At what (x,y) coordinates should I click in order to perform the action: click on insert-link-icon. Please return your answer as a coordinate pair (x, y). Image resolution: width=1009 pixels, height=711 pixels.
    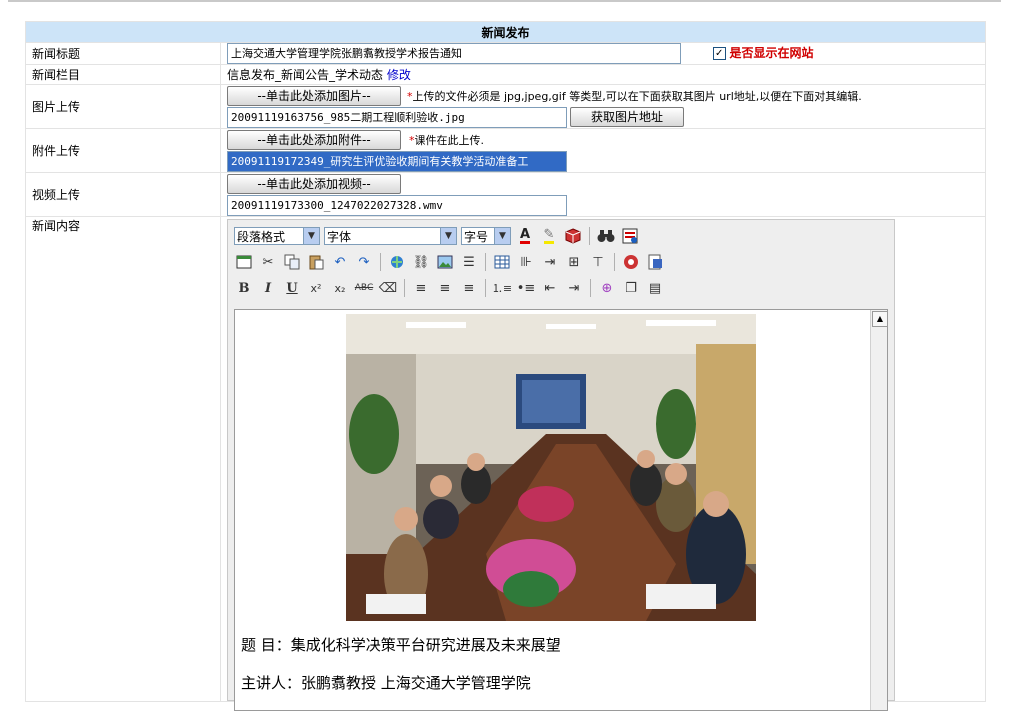
    Looking at the image, I should click on (397, 262).